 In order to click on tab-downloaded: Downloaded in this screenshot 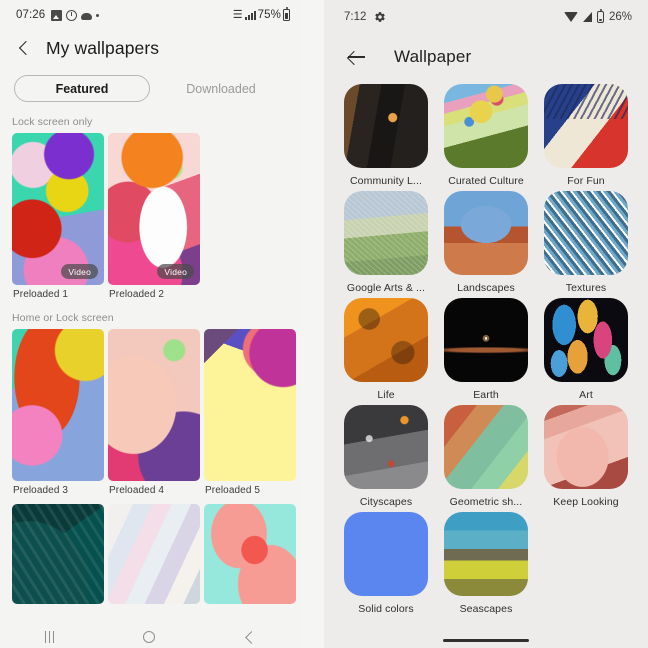, I will do `click(221, 88)`.